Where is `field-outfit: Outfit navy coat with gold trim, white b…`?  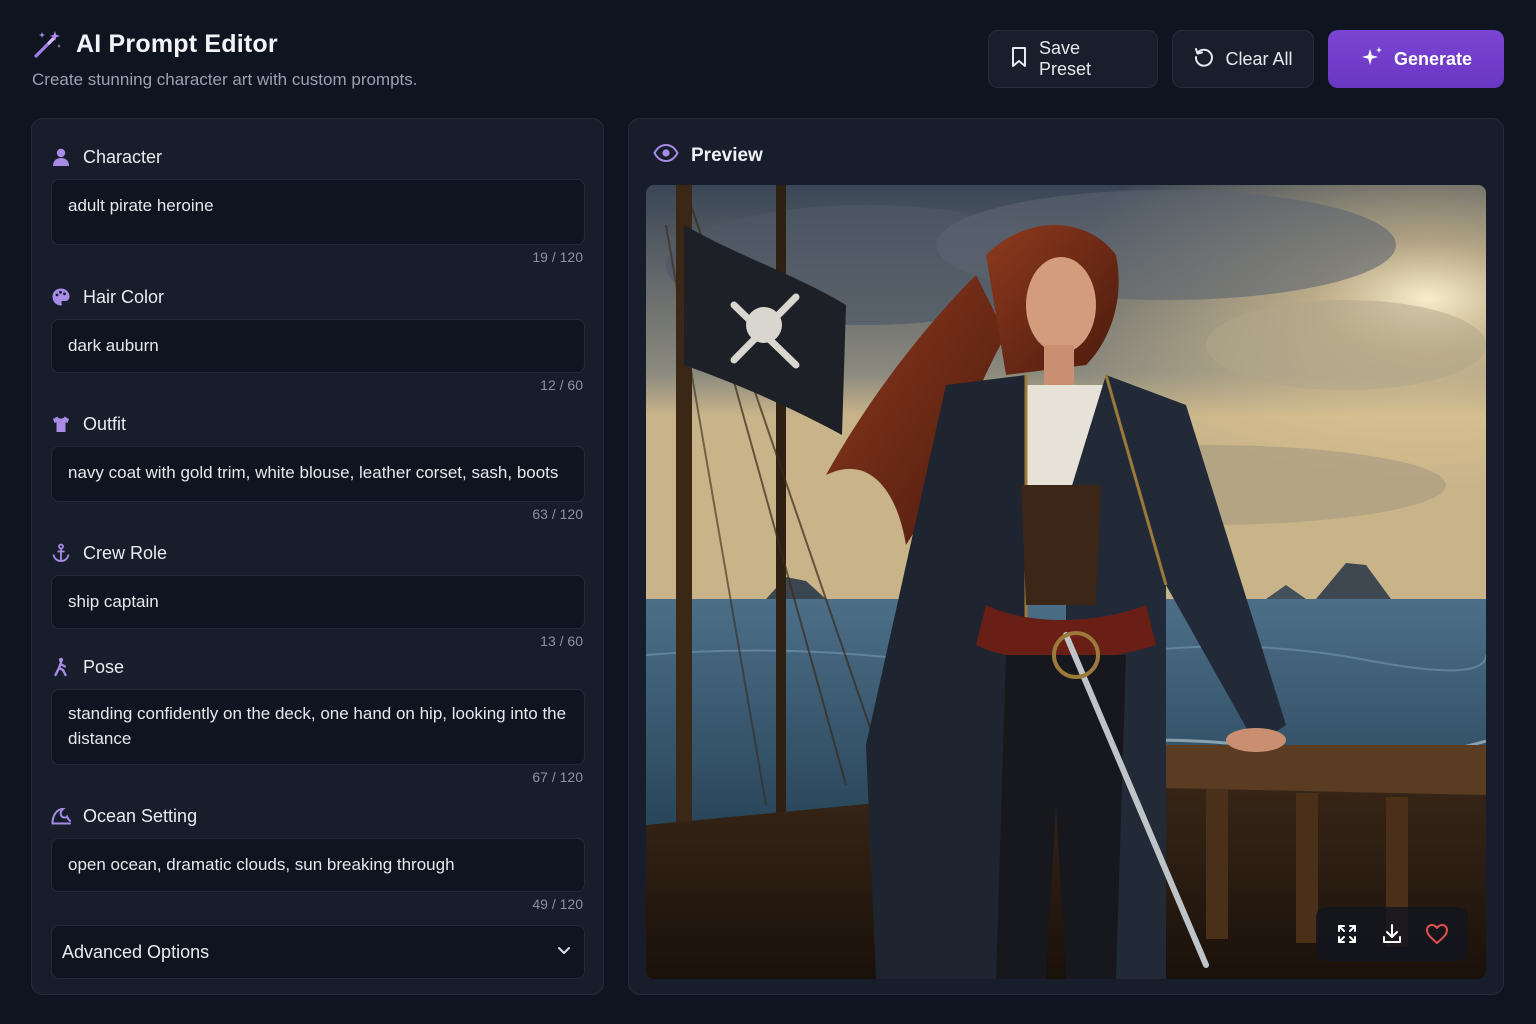 field-outfit: Outfit navy coat with gold trim, white b… is located at coordinates (318, 467).